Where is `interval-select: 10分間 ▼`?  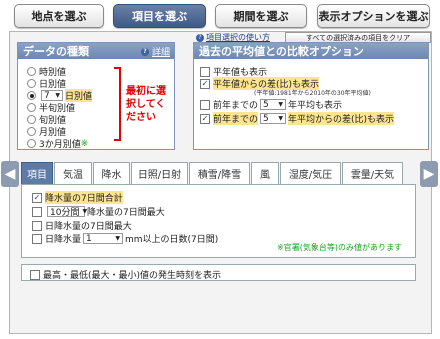
interval-select: 10分間 ▼ is located at coordinates (67, 212).